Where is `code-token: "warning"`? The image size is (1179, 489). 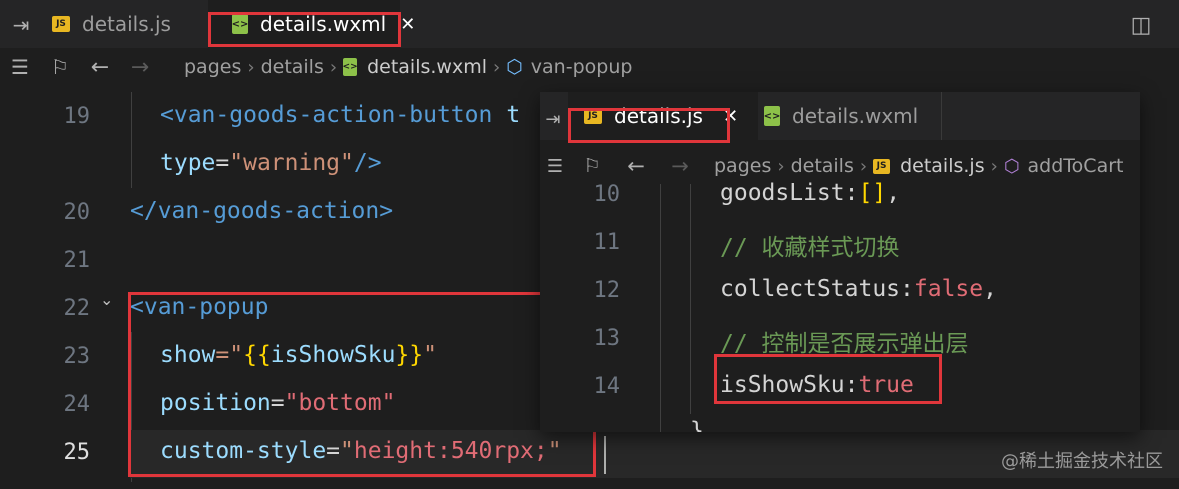
code-token: "warning" is located at coordinates (291, 163).